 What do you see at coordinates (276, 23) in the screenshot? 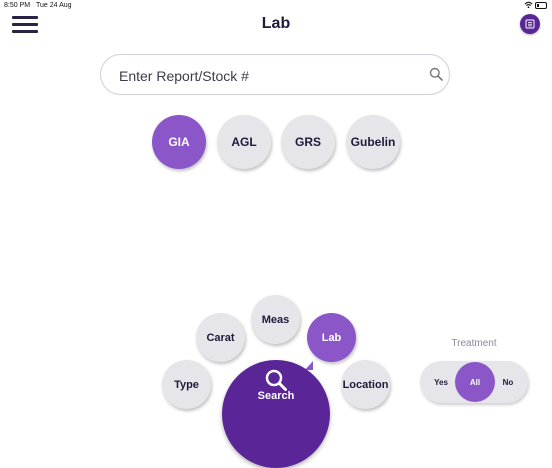
I see `page-title: Lab` at bounding box center [276, 23].